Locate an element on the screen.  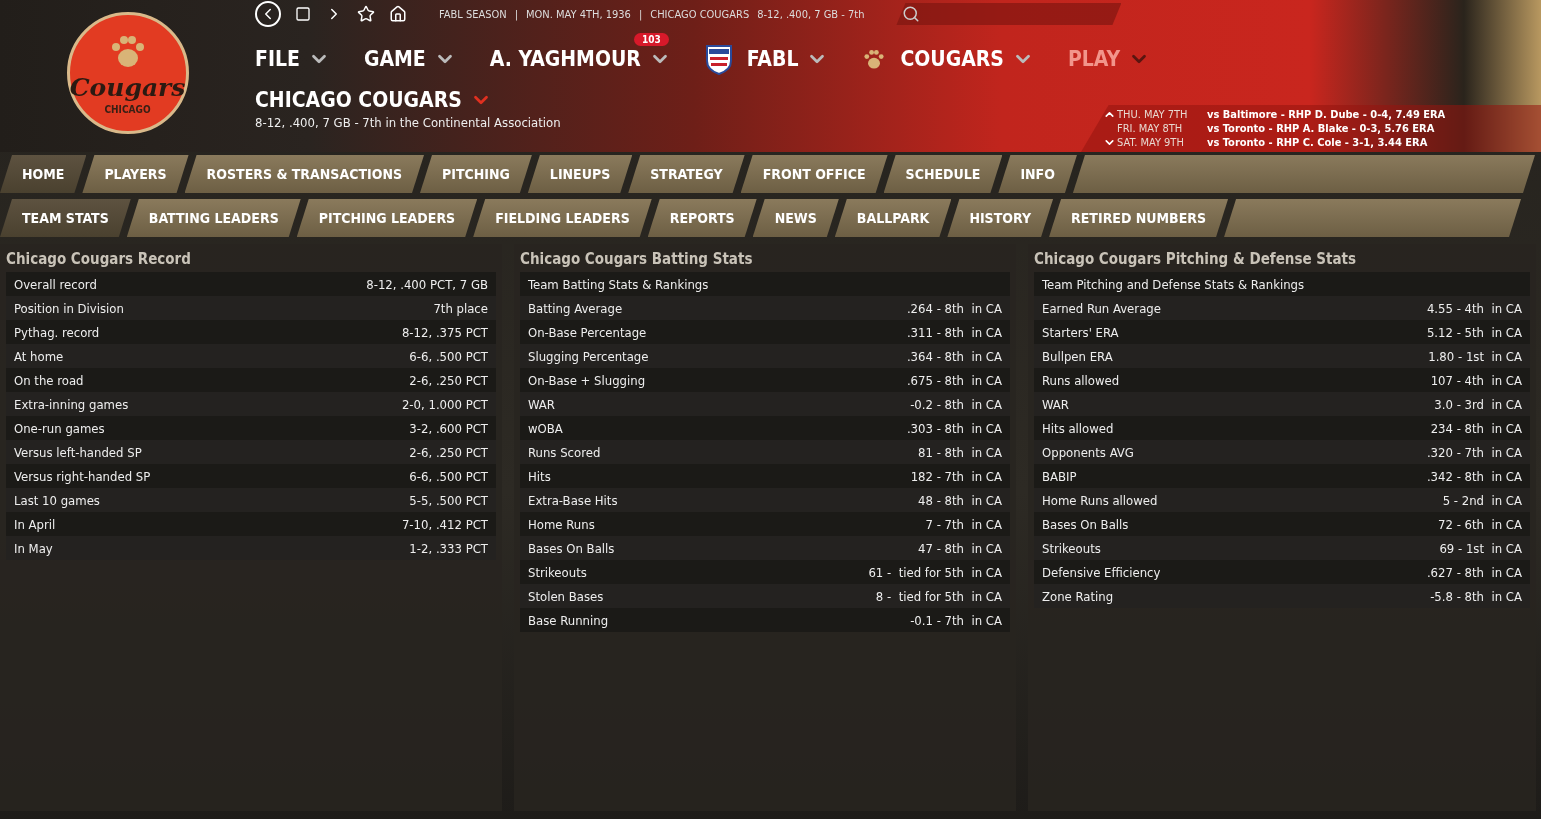
stat-label: Extra-inning games is located at coordinates (71, 404).